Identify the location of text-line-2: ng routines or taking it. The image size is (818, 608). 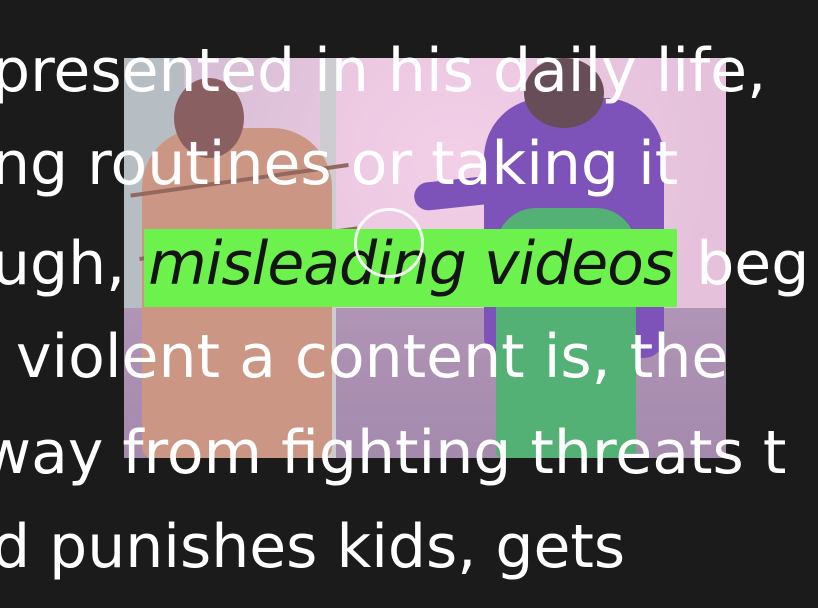
(339, 164).